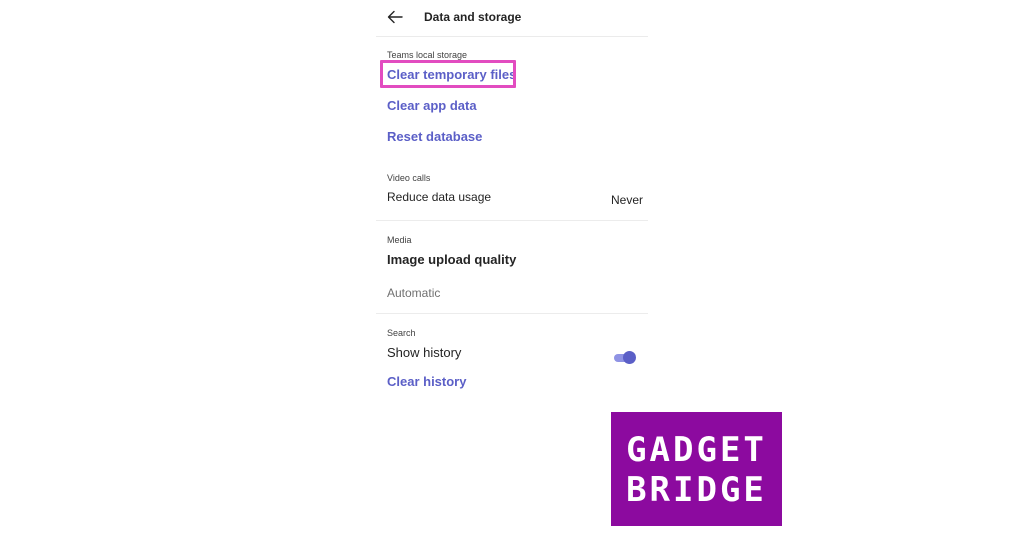 The image size is (1024, 536). I want to click on clear-history-link: Clear history, so click(426, 381).